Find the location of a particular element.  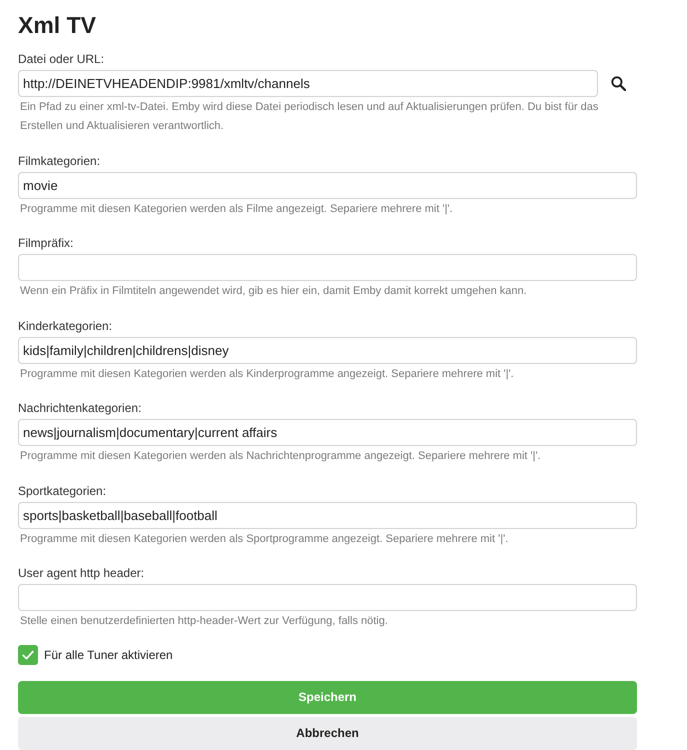

field-label: Filmpräfix: is located at coordinates (46, 243).